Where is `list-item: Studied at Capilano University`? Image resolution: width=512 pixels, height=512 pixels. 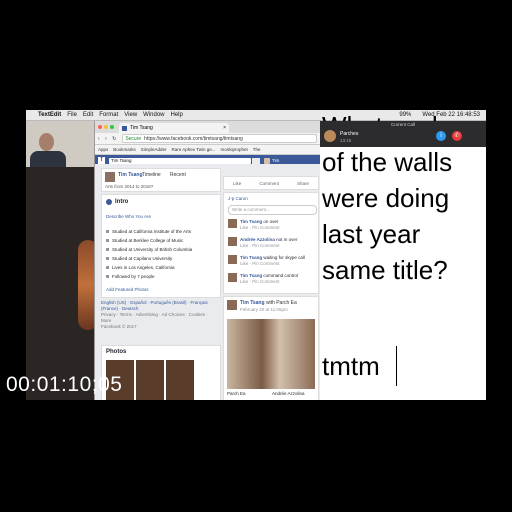
list-item: Studied at Capilano University is located at coordinates (149, 258).